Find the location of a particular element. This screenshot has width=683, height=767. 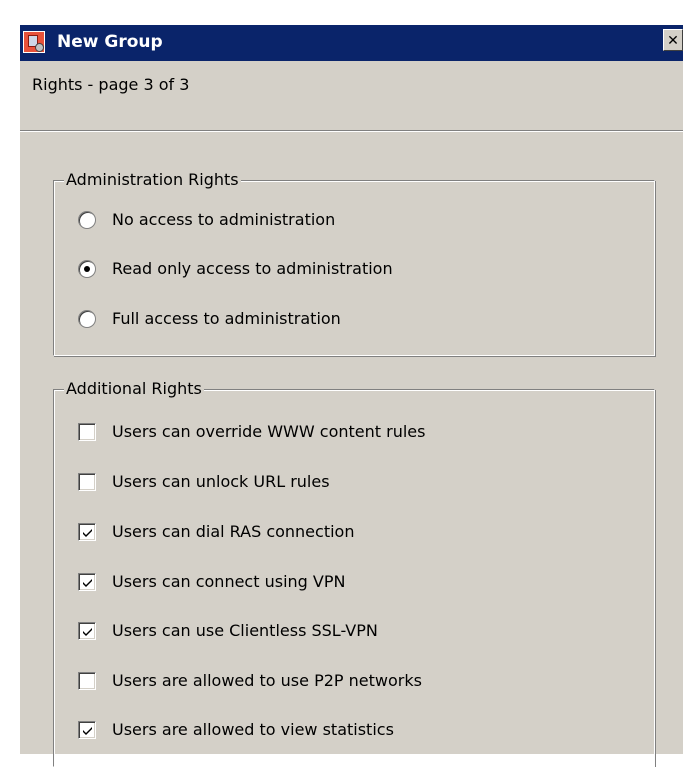

header-separator is located at coordinates (351, 131).